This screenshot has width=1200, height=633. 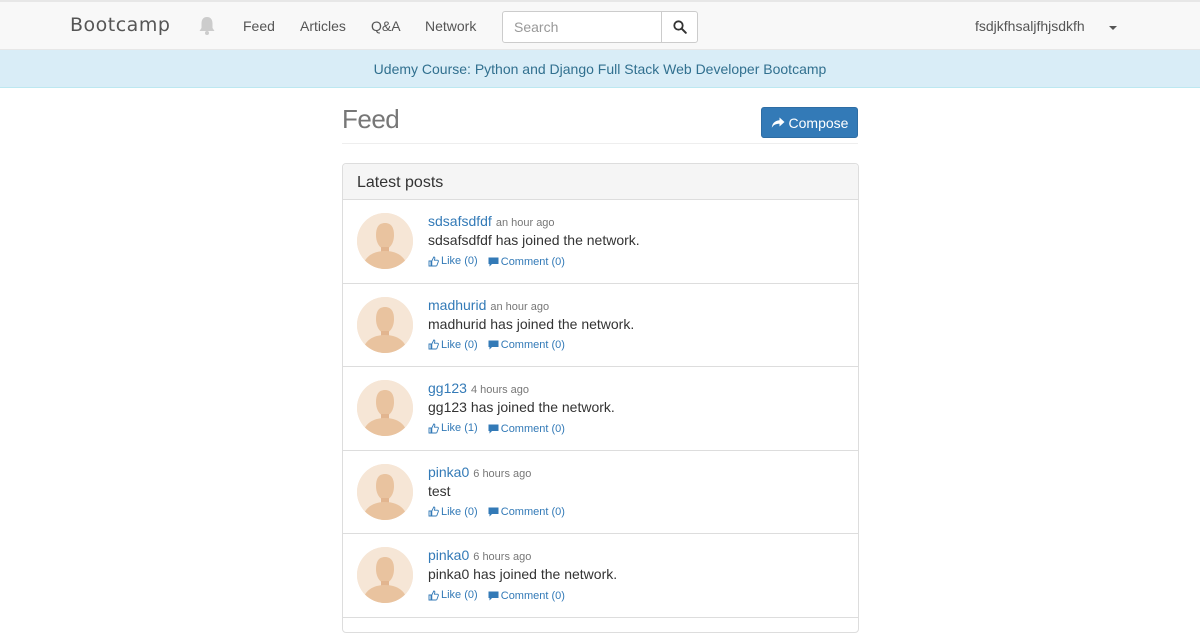 What do you see at coordinates (600, 143) in the screenshot?
I see `header-divider` at bounding box center [600, 143].